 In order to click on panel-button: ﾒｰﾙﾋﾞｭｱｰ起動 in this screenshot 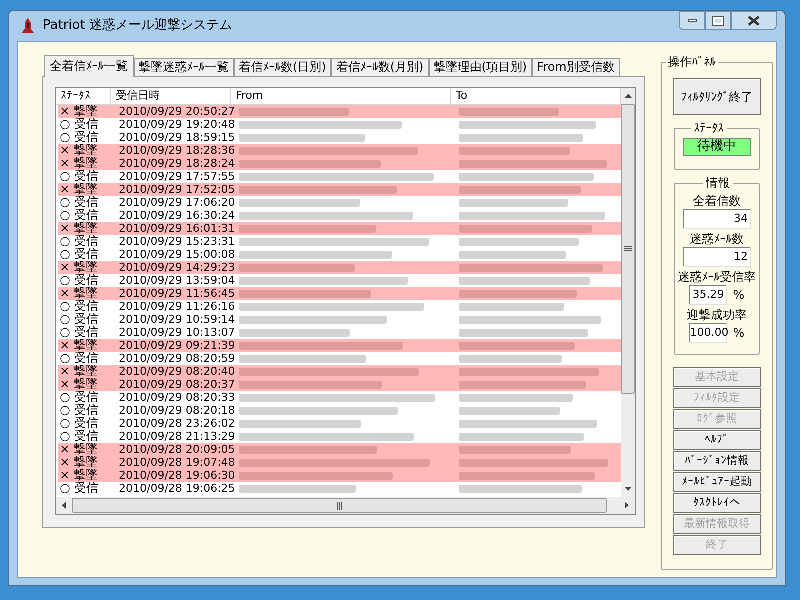, I will do `click(717, 482)`.